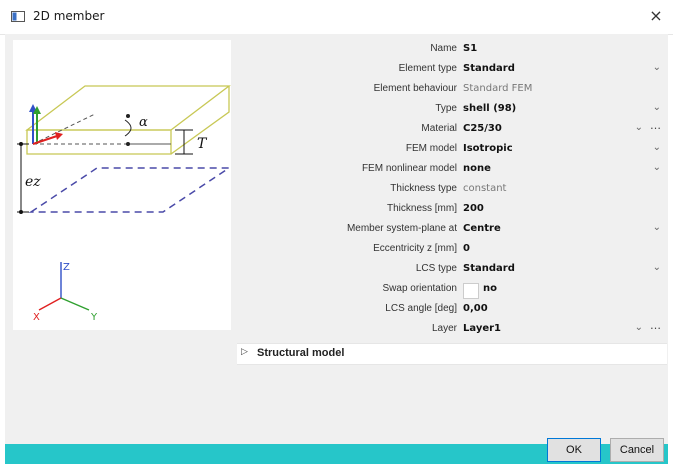  What do you see at coordinates (130, 190) in the screenshot?
I see `system-plane` at bounding box center [130, 190].